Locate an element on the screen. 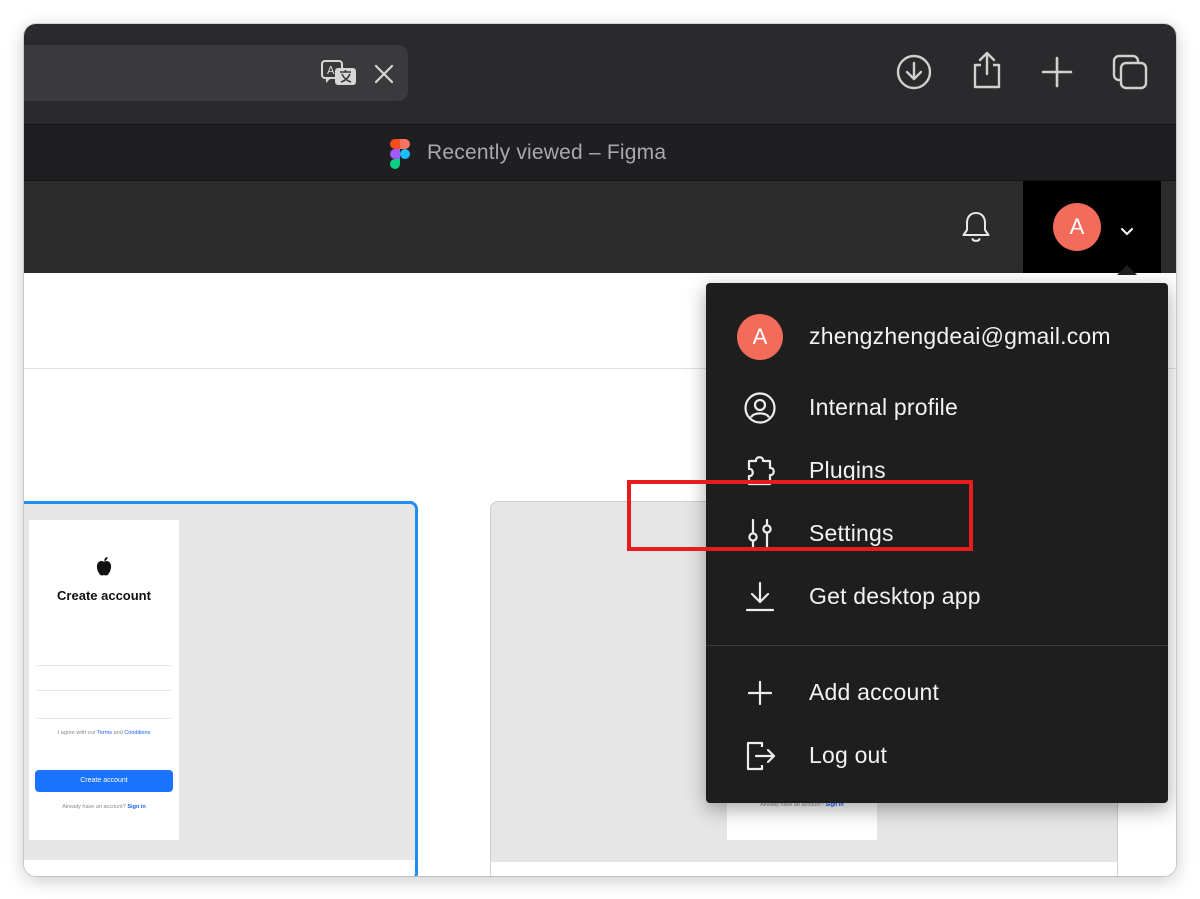  apple-logo-icon is located at coordinates (104, 567).